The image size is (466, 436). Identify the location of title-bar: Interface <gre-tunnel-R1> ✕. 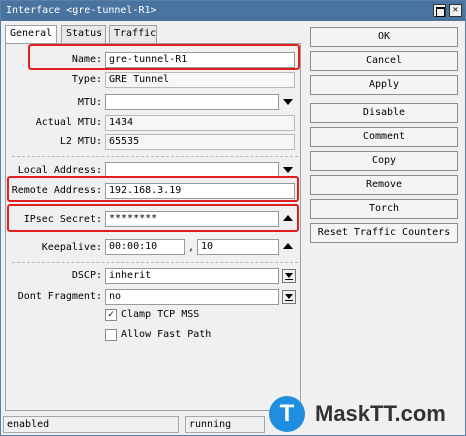
(233, 11).